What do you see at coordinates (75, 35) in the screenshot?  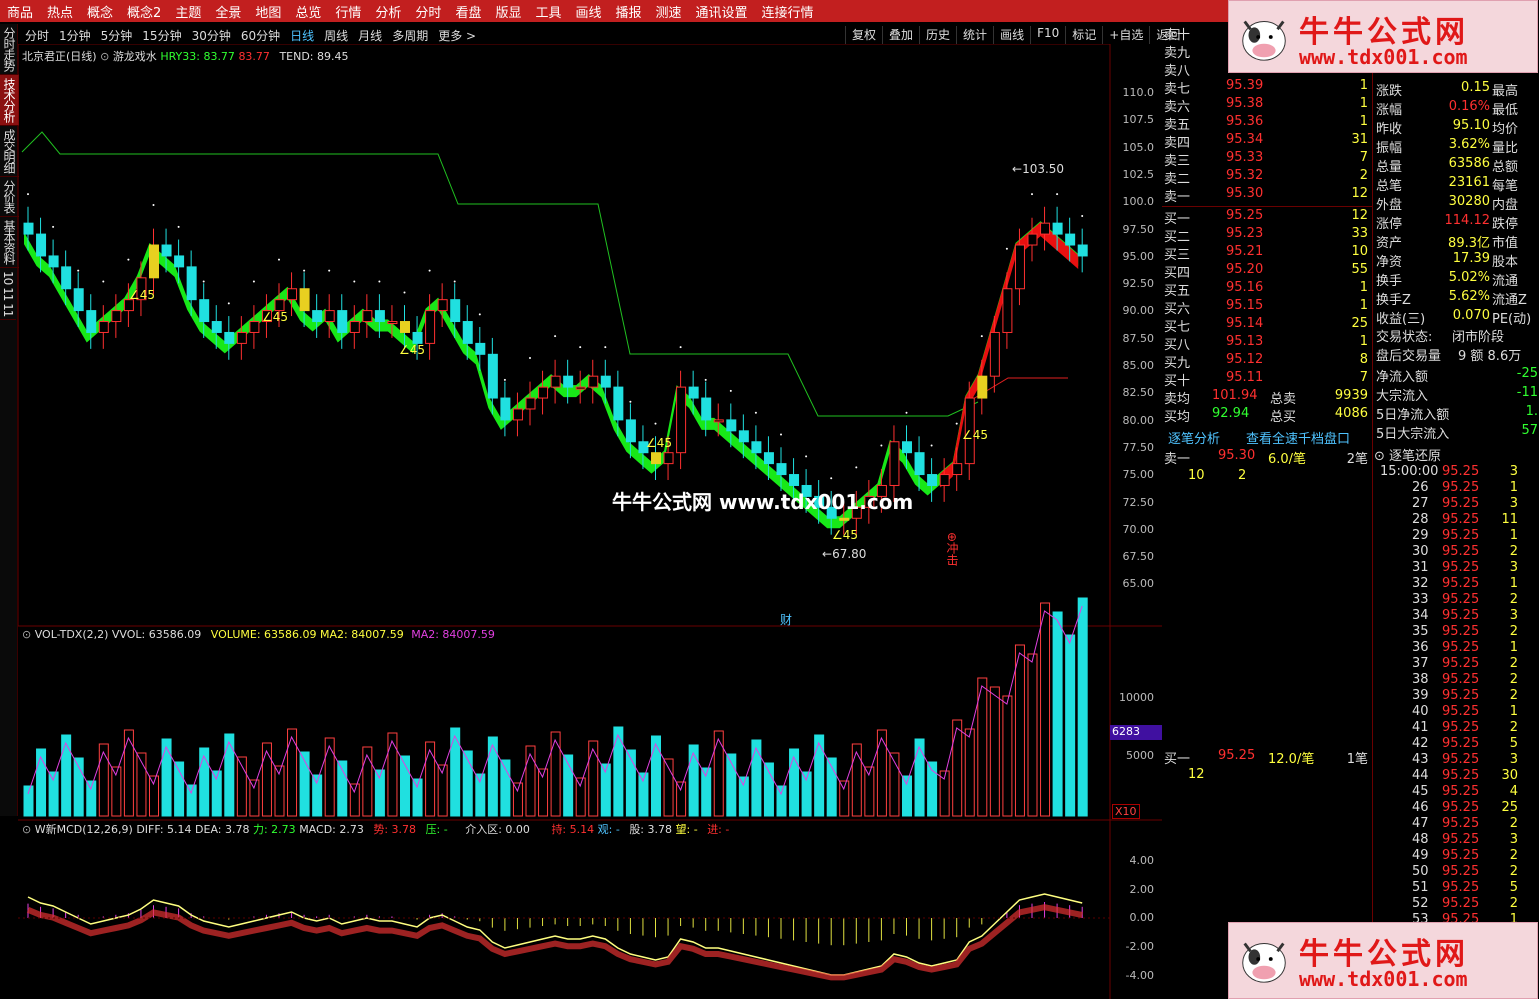 I see `period-tab-1: 1分钟` at bounding box center [75, 35].